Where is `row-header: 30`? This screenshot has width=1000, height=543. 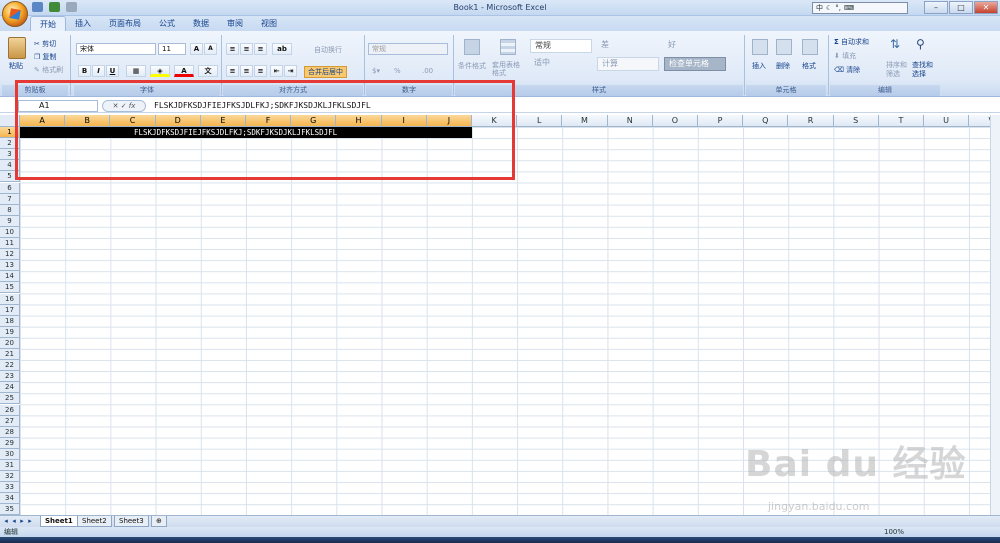
row-header: 30 is located at coordinates (10, 454).